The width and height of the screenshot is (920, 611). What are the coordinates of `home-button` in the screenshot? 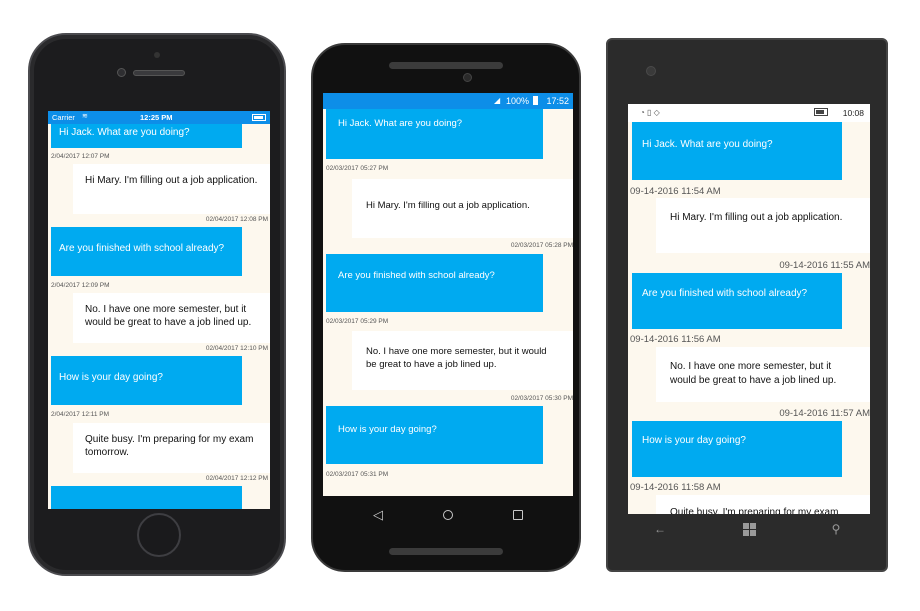 It's located at (159, 535).